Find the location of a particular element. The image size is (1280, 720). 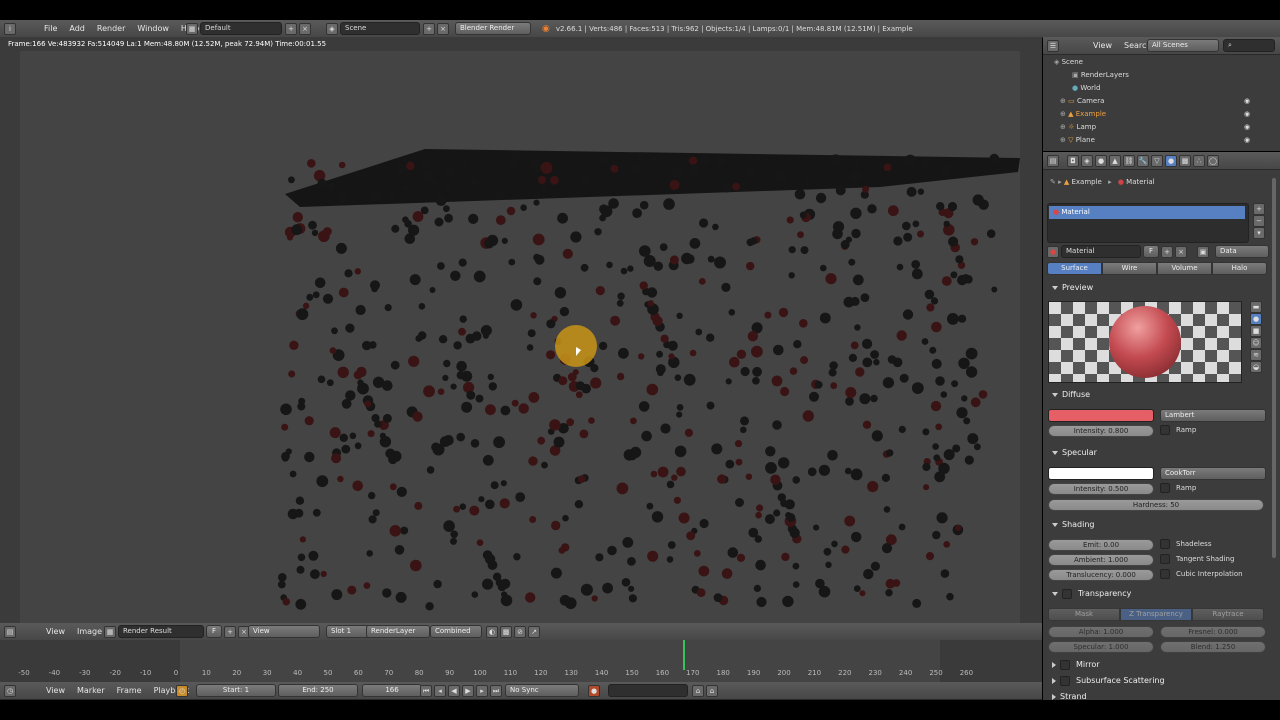

preview-flat-icon: ▬ is located at coordinates (1256, 307).